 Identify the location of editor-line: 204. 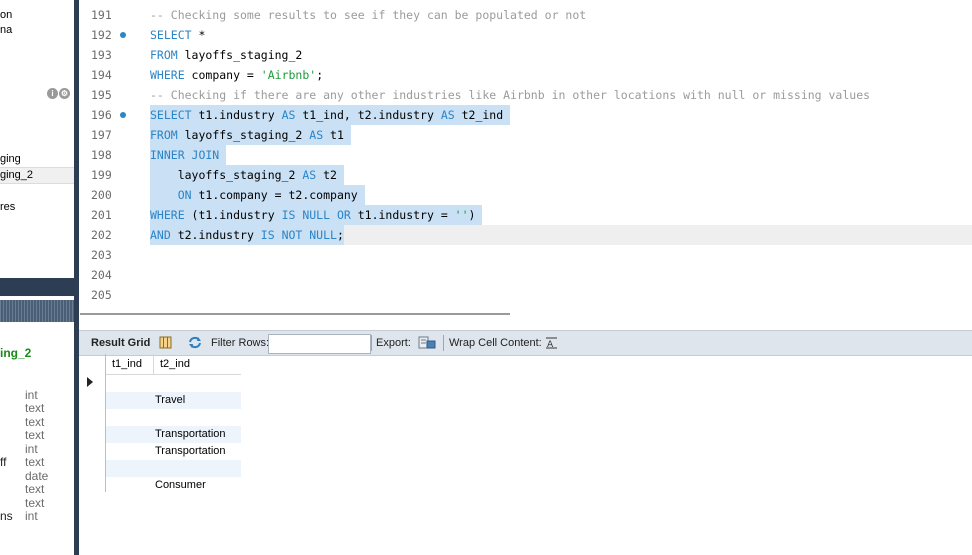
(525, 275).